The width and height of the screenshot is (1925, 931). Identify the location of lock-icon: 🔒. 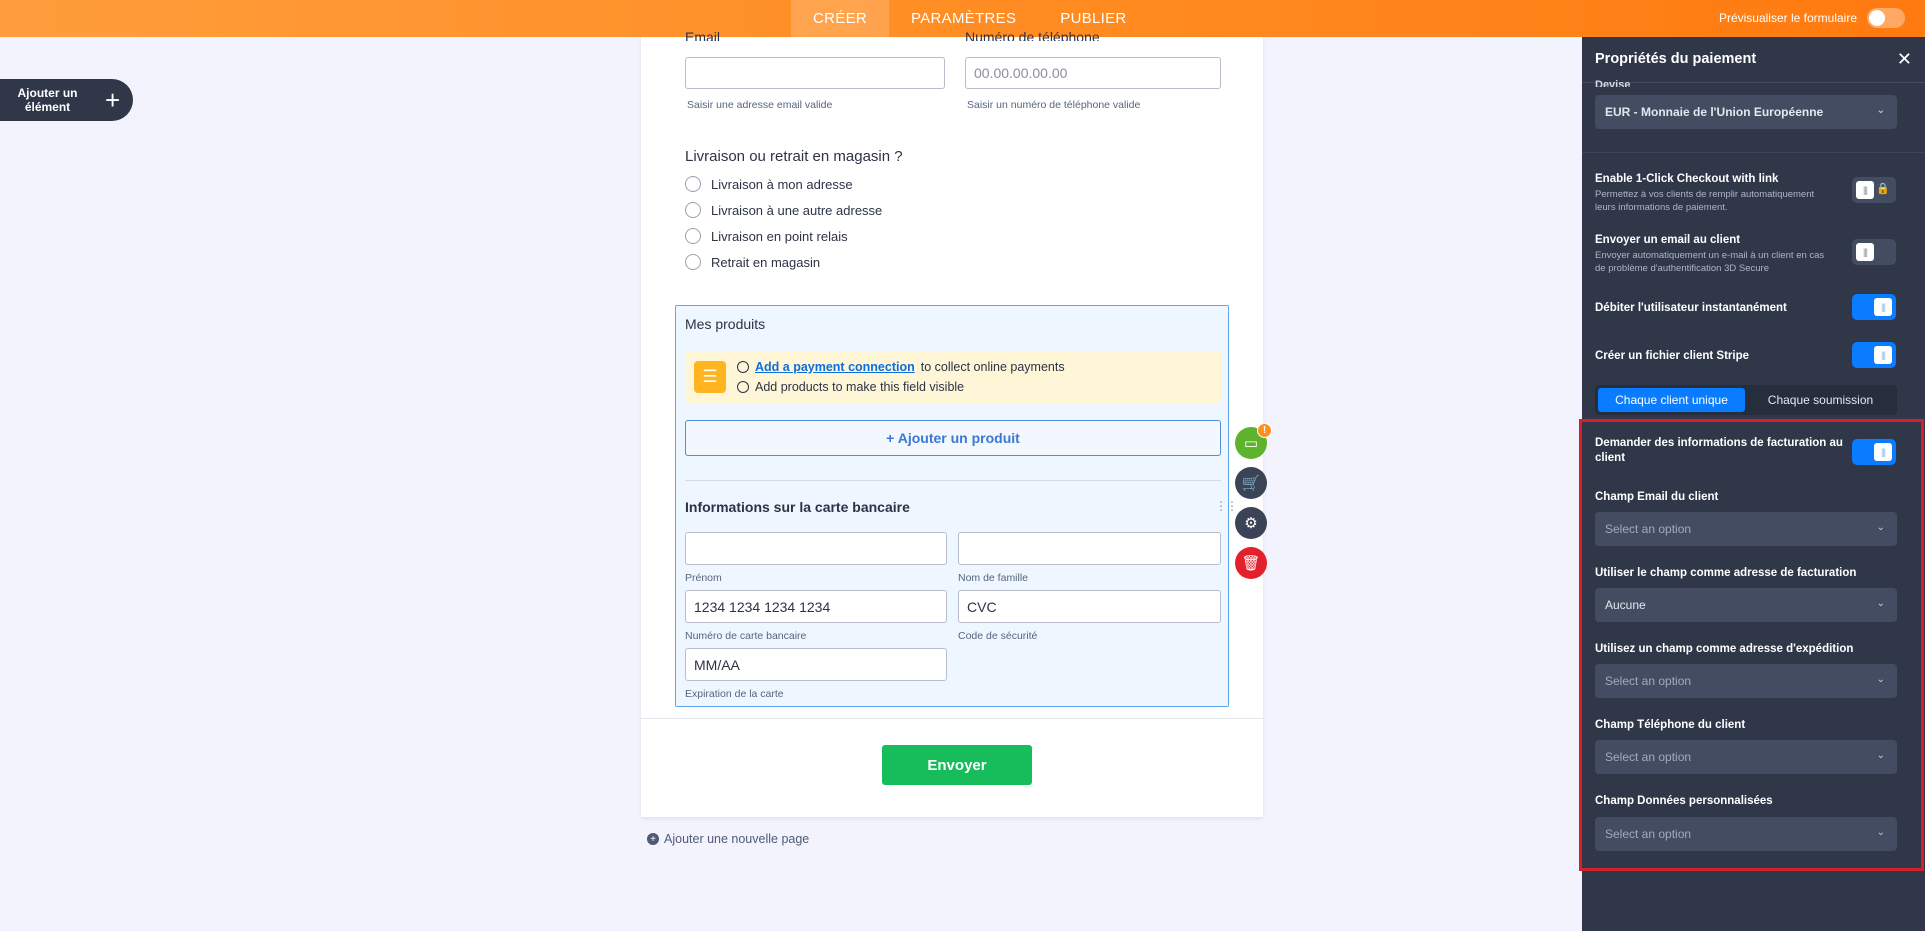
(1883, 189).